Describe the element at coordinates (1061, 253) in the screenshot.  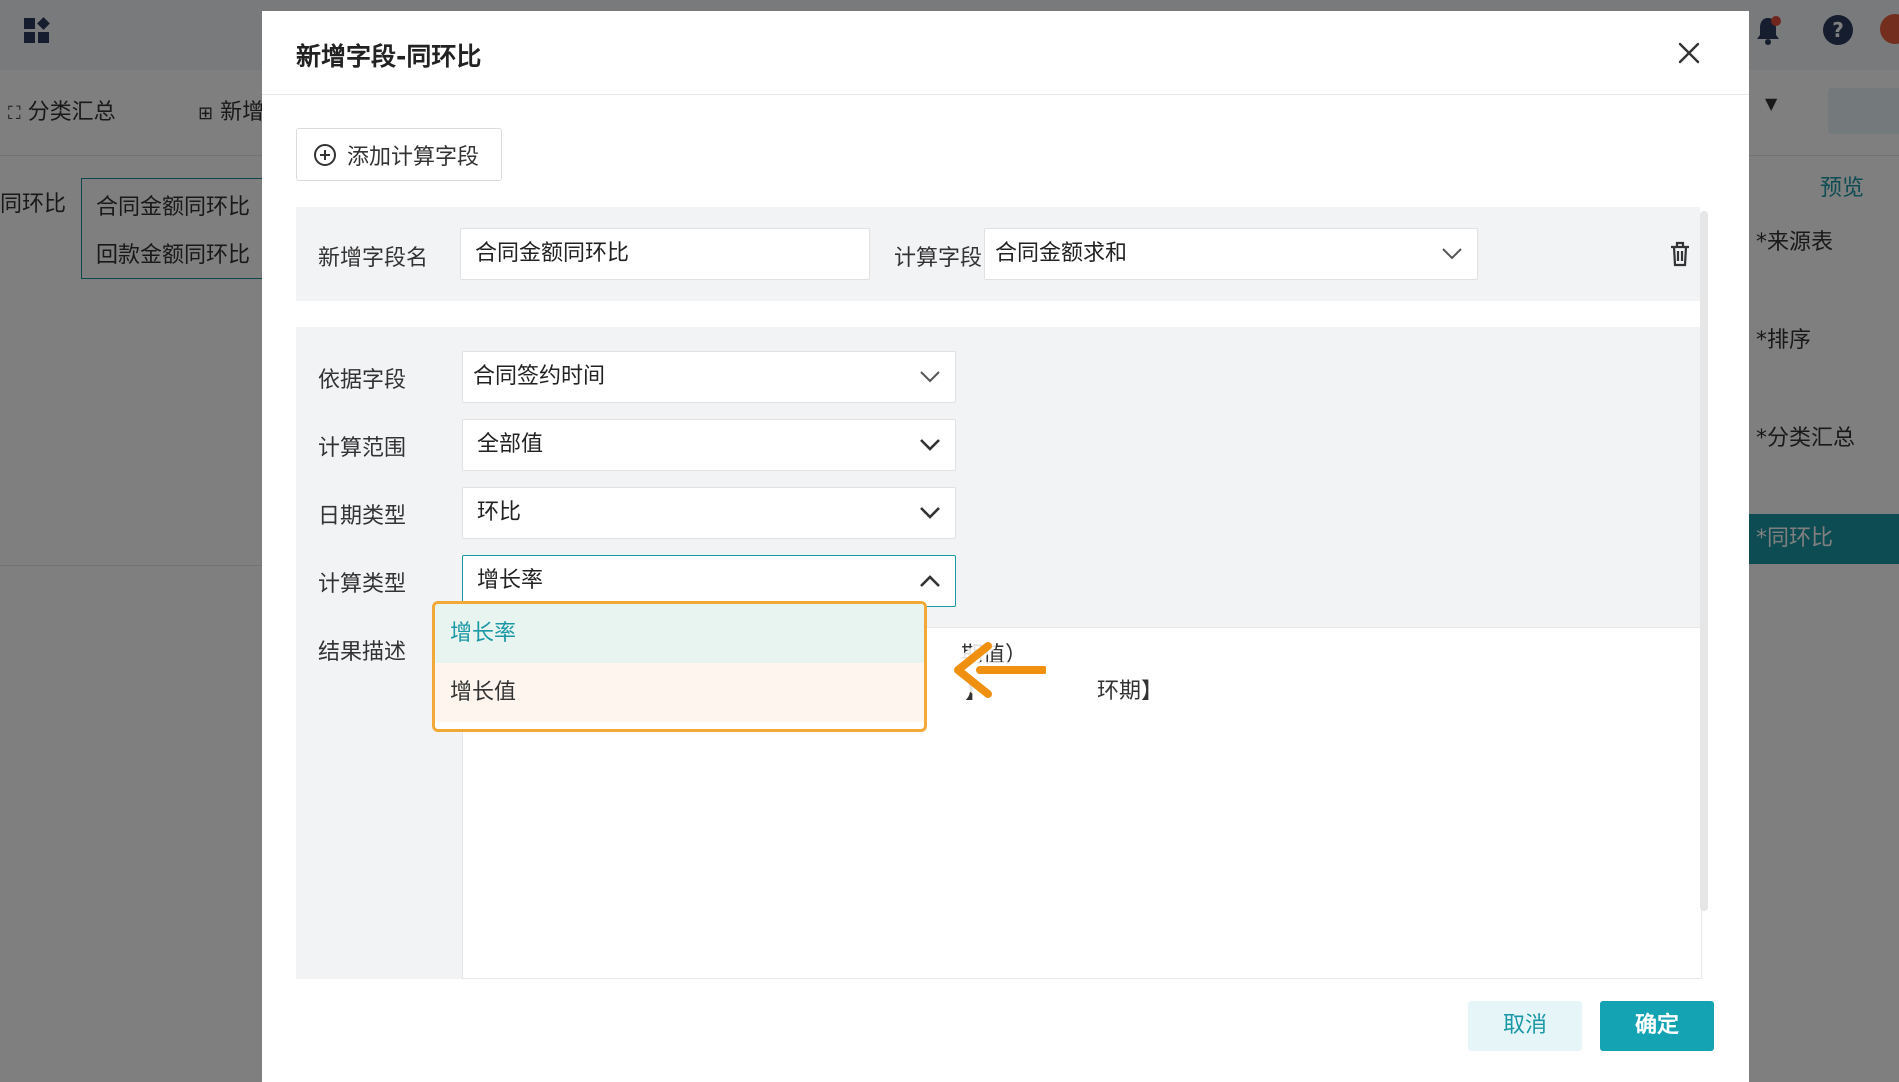
I see `calc-field-value: 合同金额求和` at that location.